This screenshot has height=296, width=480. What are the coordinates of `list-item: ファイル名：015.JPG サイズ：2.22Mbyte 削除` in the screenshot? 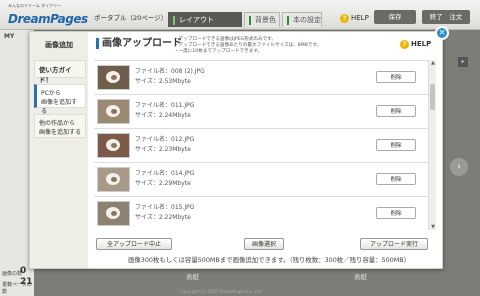 It's located at (261, 213).